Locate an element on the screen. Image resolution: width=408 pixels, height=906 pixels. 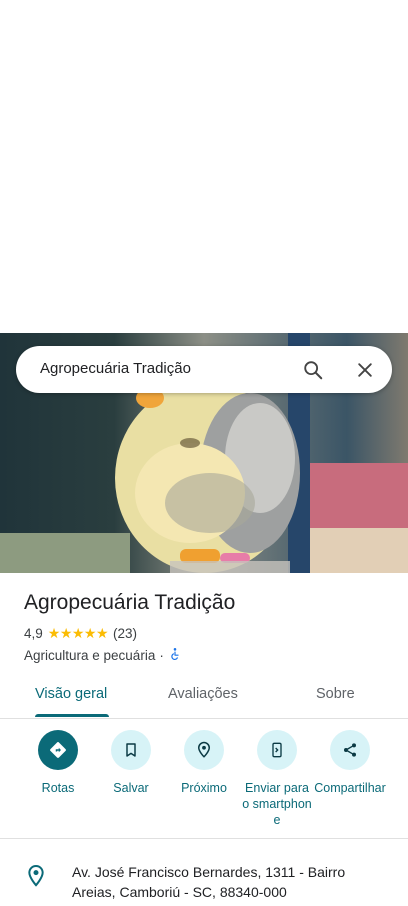
share-button: Compartilhar is located at coordinates (350, 763).